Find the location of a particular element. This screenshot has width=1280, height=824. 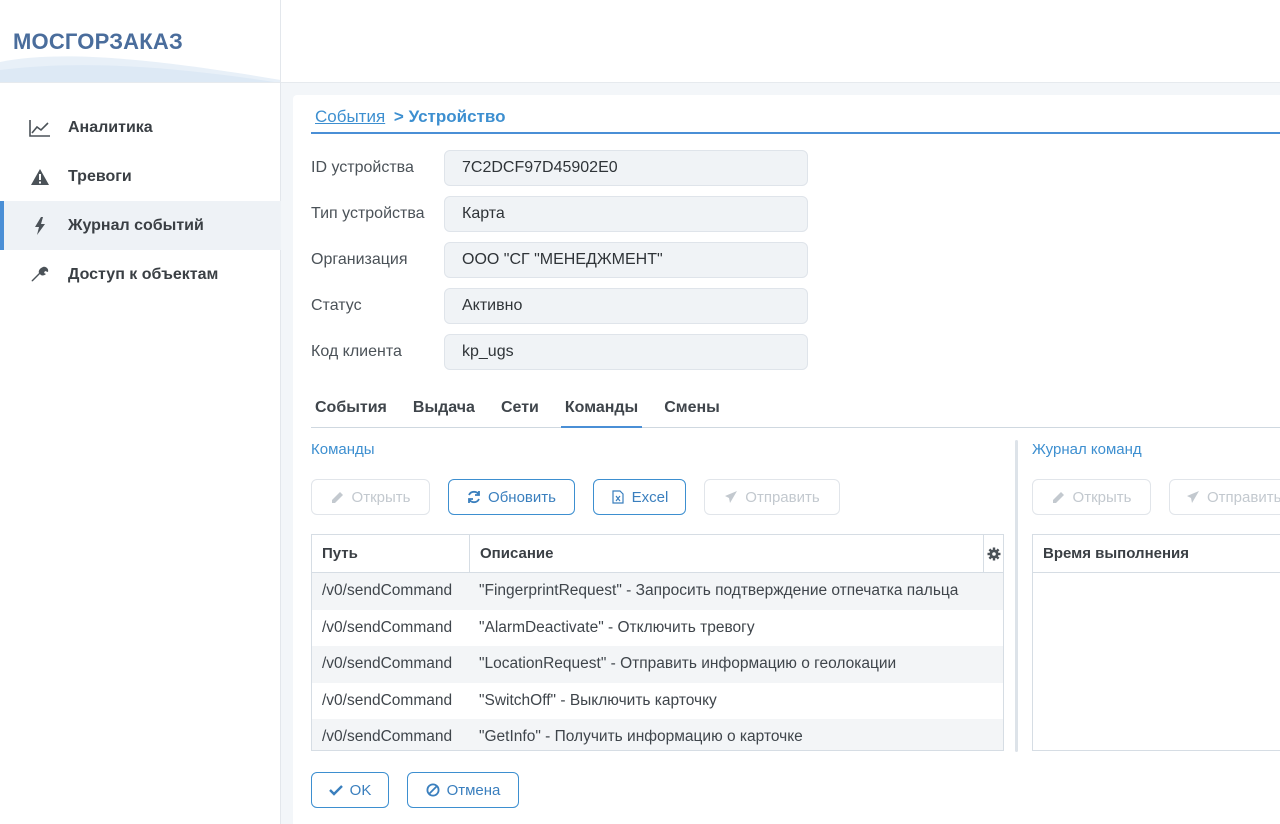

cancel-label: Отмена is located at coordinates (473, 790).